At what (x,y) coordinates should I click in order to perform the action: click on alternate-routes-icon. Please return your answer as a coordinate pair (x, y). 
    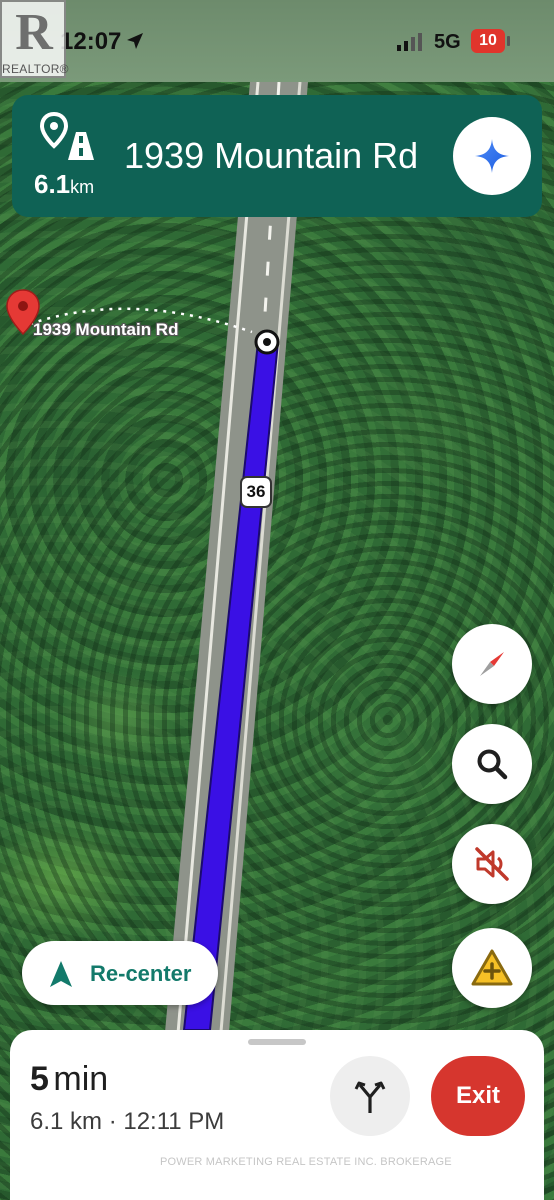
    Looking at the image, I should click on (370, 1097).